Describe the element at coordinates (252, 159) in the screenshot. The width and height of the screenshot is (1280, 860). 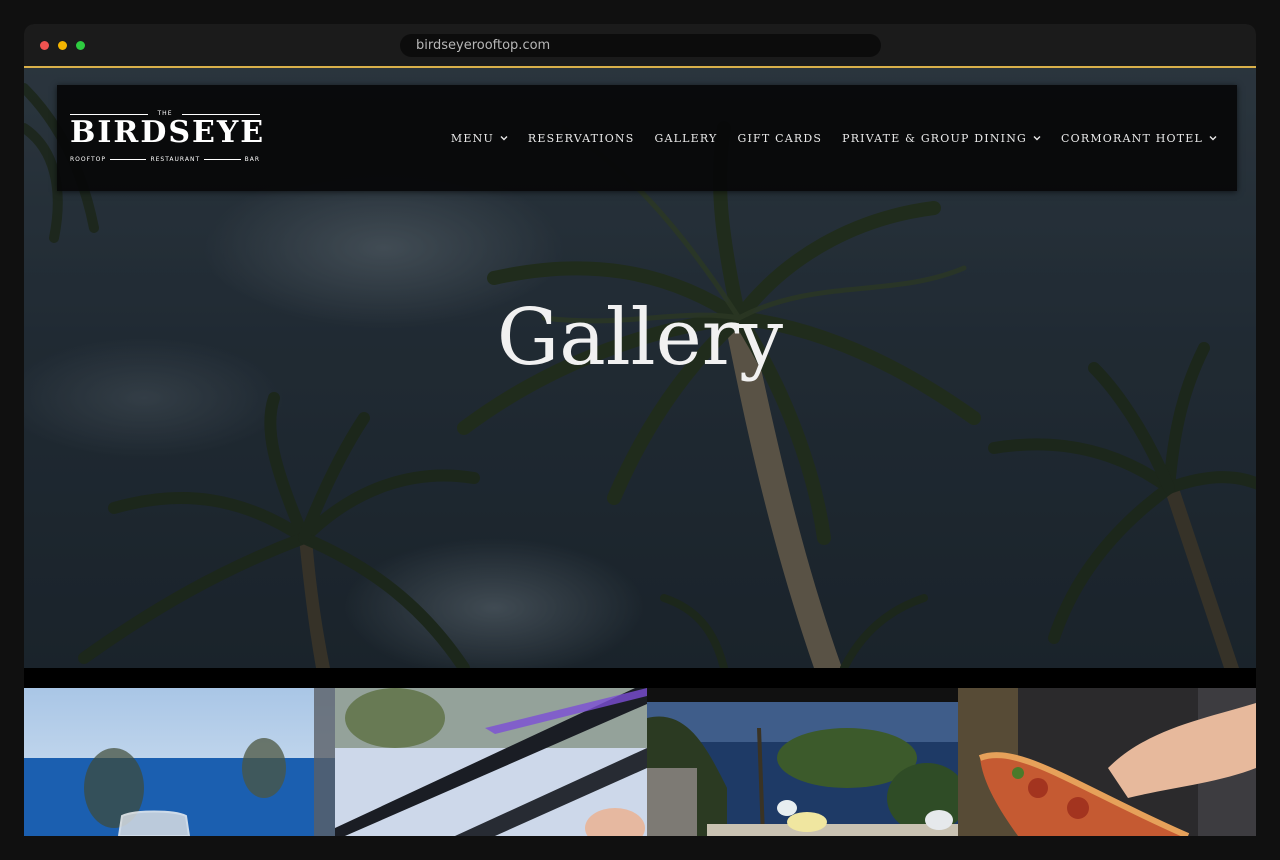
I see `logo-sub-bar: BAR` at that location.